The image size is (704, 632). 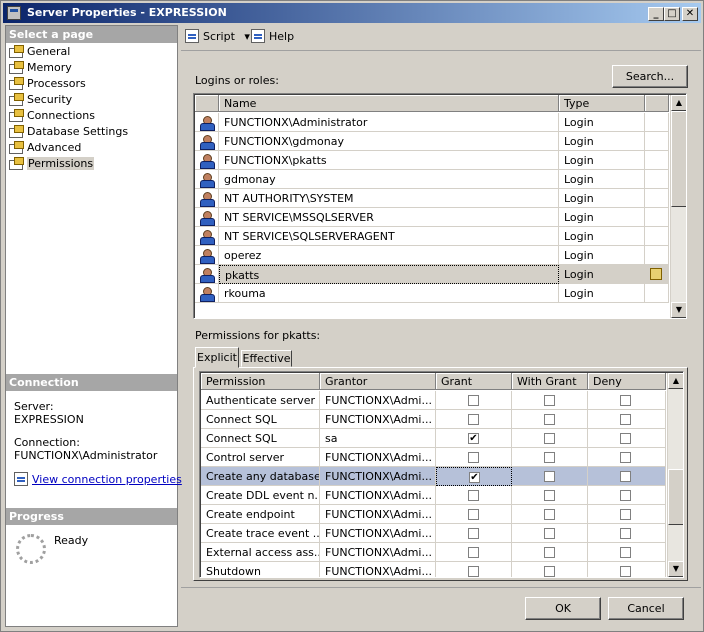 What do you see at coordinates (474, 381) in the screenshot?
I see `perm-header-grant: Grant` at bounding box center [474, 381].